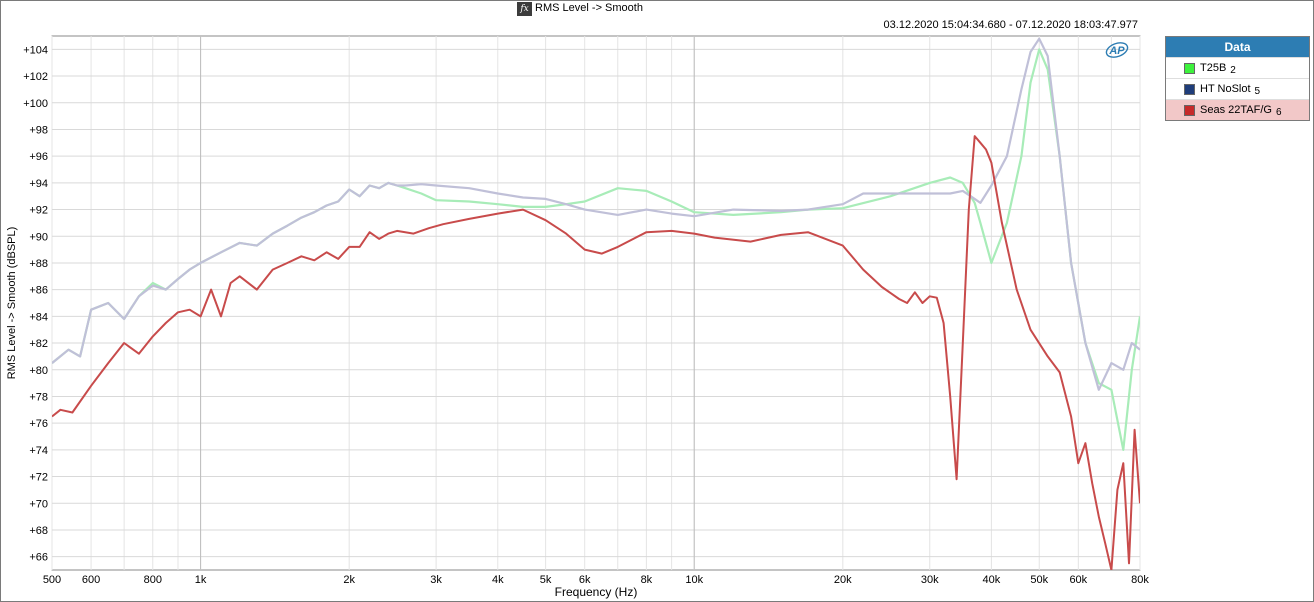 The height and width of the screenshot is (602, 1314). I want to click on legend-item-number: 2, so click(1233, 70).